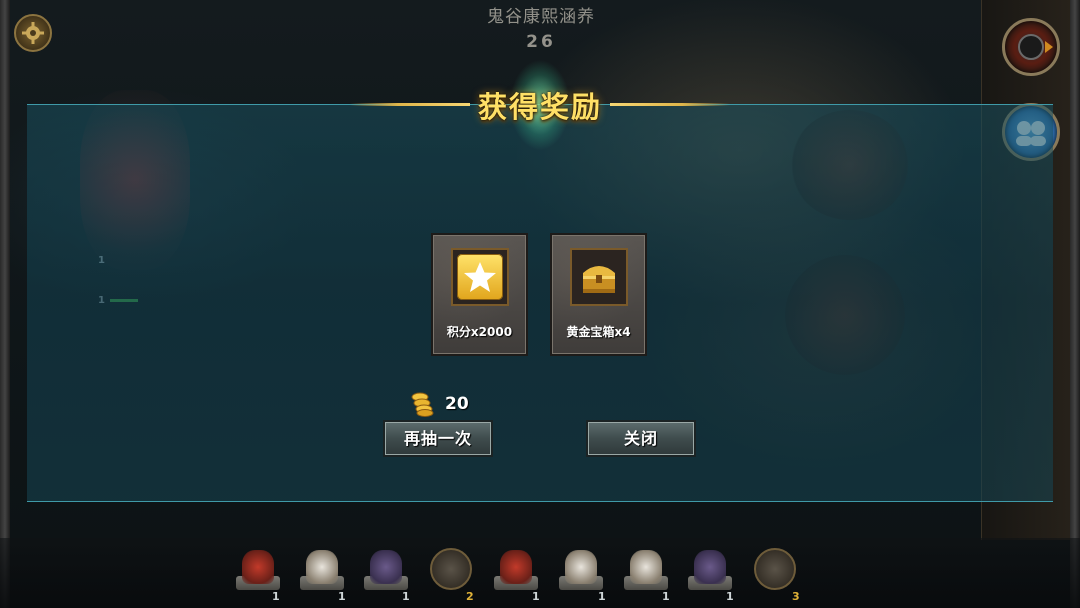 Image resolution: width=1080 pixels, height=608 pixels. Describe the element at coordinates (796, 596) in the screenshot. I see `unit-slot-count: 3` at that location.